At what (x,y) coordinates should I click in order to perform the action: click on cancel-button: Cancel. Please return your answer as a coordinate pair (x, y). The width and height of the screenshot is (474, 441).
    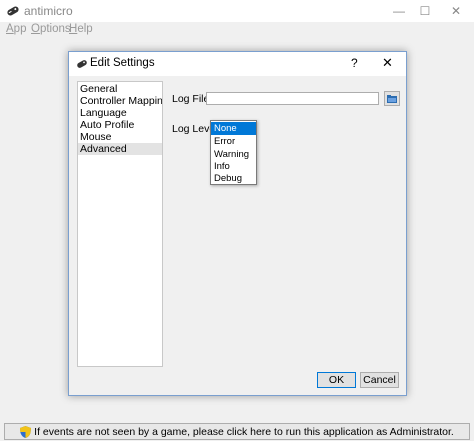
    Looking at the image, I should click on (379, 380).